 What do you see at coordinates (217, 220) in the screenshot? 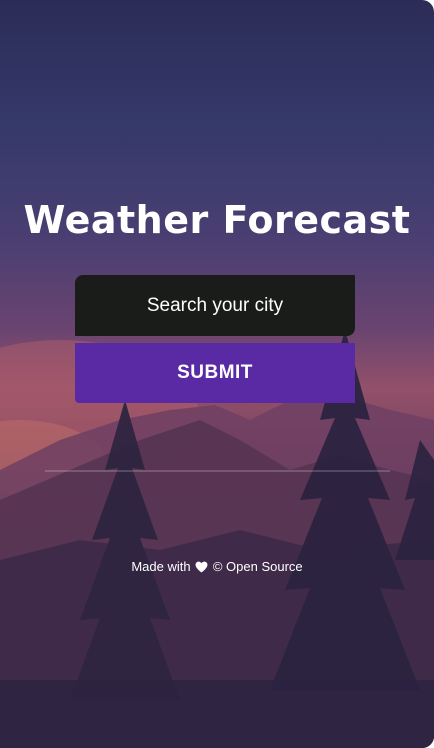
I see `page-title: Weather Forecast` at bounding box center [217, 220].